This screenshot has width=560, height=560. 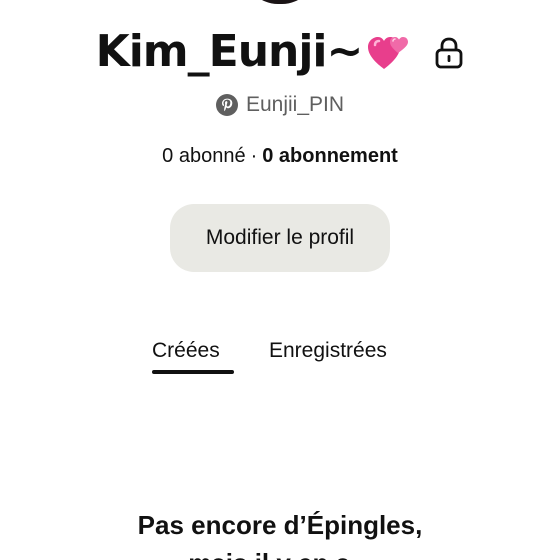 I want to click on profile-name: Kim_Eunji~, so click(x=229, y=51).